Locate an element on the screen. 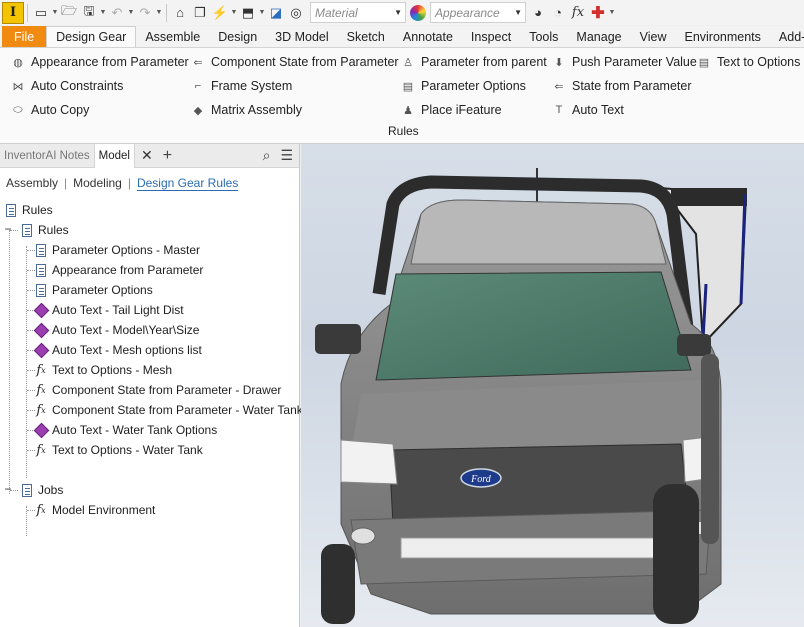 The height and width of the screenshot is (627, 804). rule-item: Appearance from Parameter is located at coordinates (118, 270).